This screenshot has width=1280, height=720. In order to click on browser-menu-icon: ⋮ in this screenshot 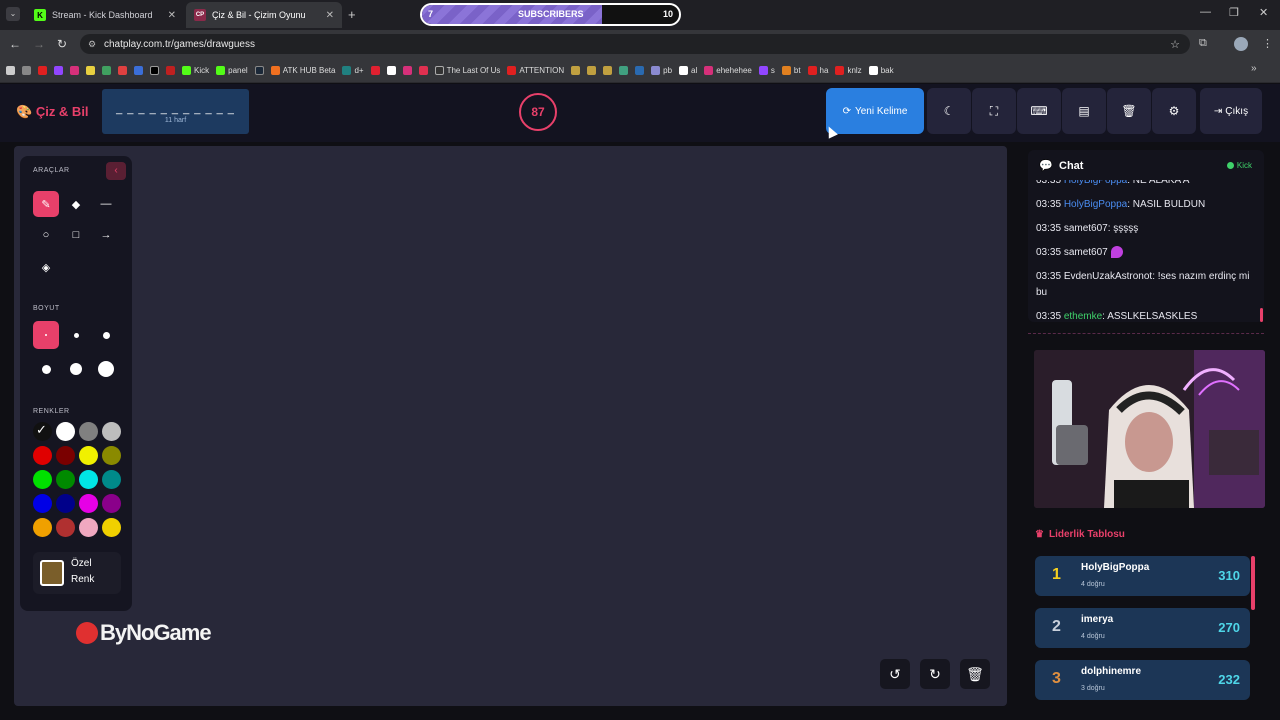, I will do `click(1267, 43)`.